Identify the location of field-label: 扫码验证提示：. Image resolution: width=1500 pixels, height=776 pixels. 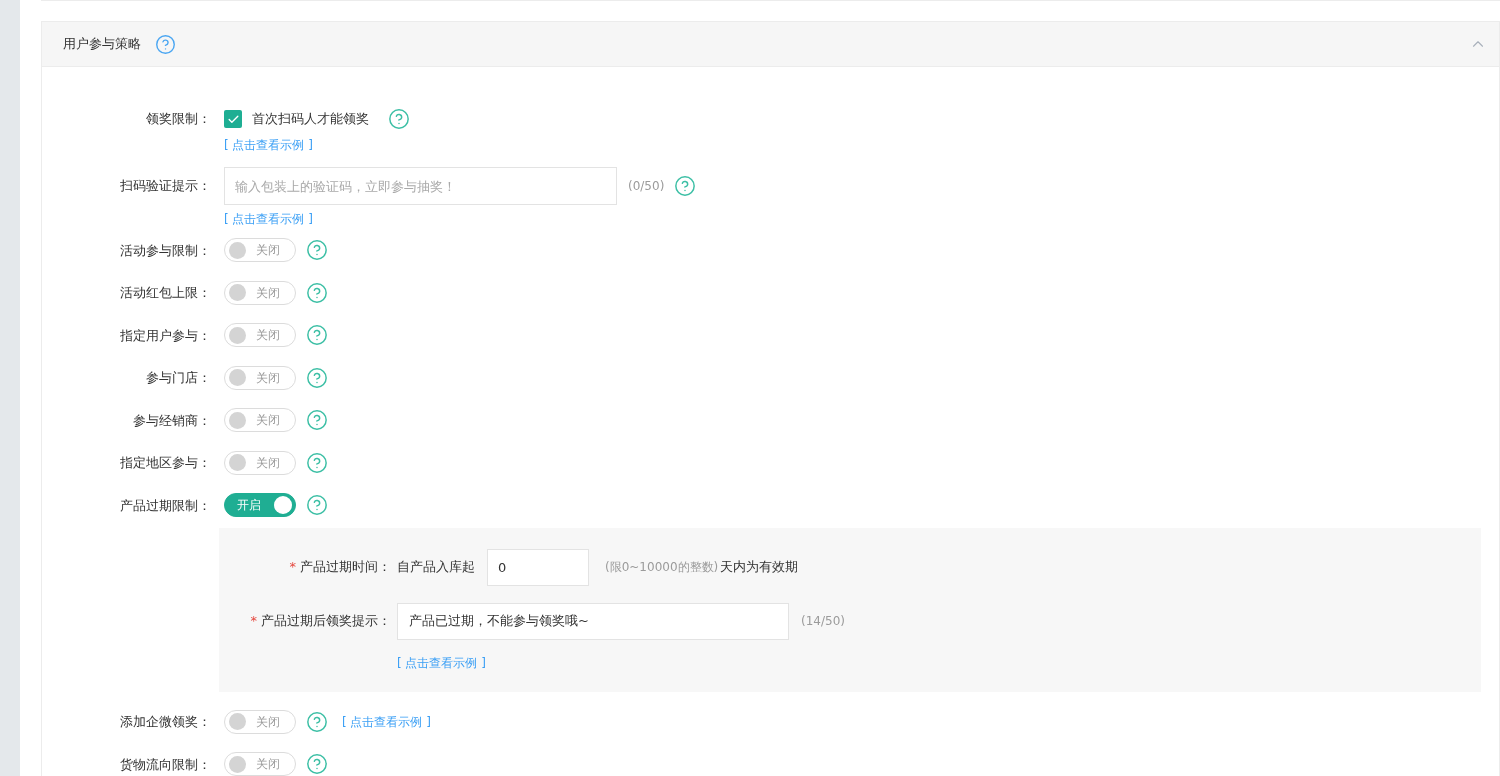
(165, 186).